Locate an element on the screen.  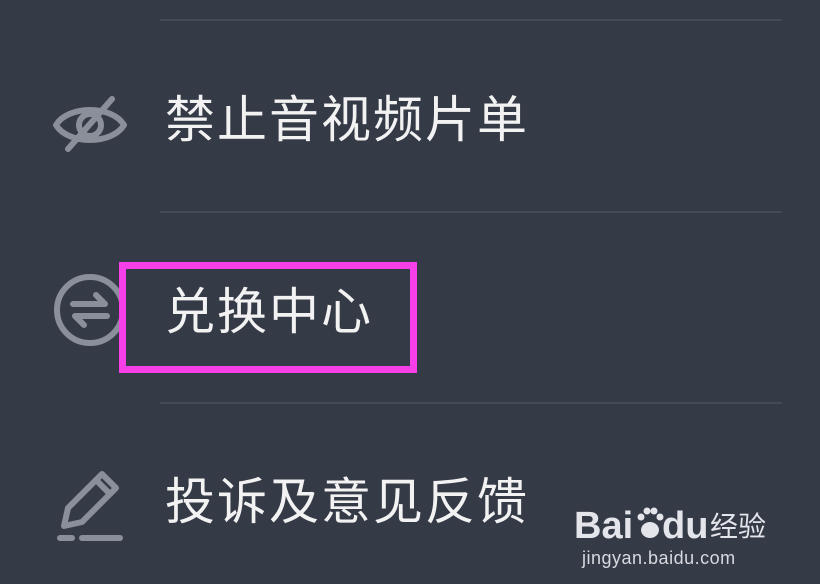
pencil-icon is located at coordinates (90, 506).